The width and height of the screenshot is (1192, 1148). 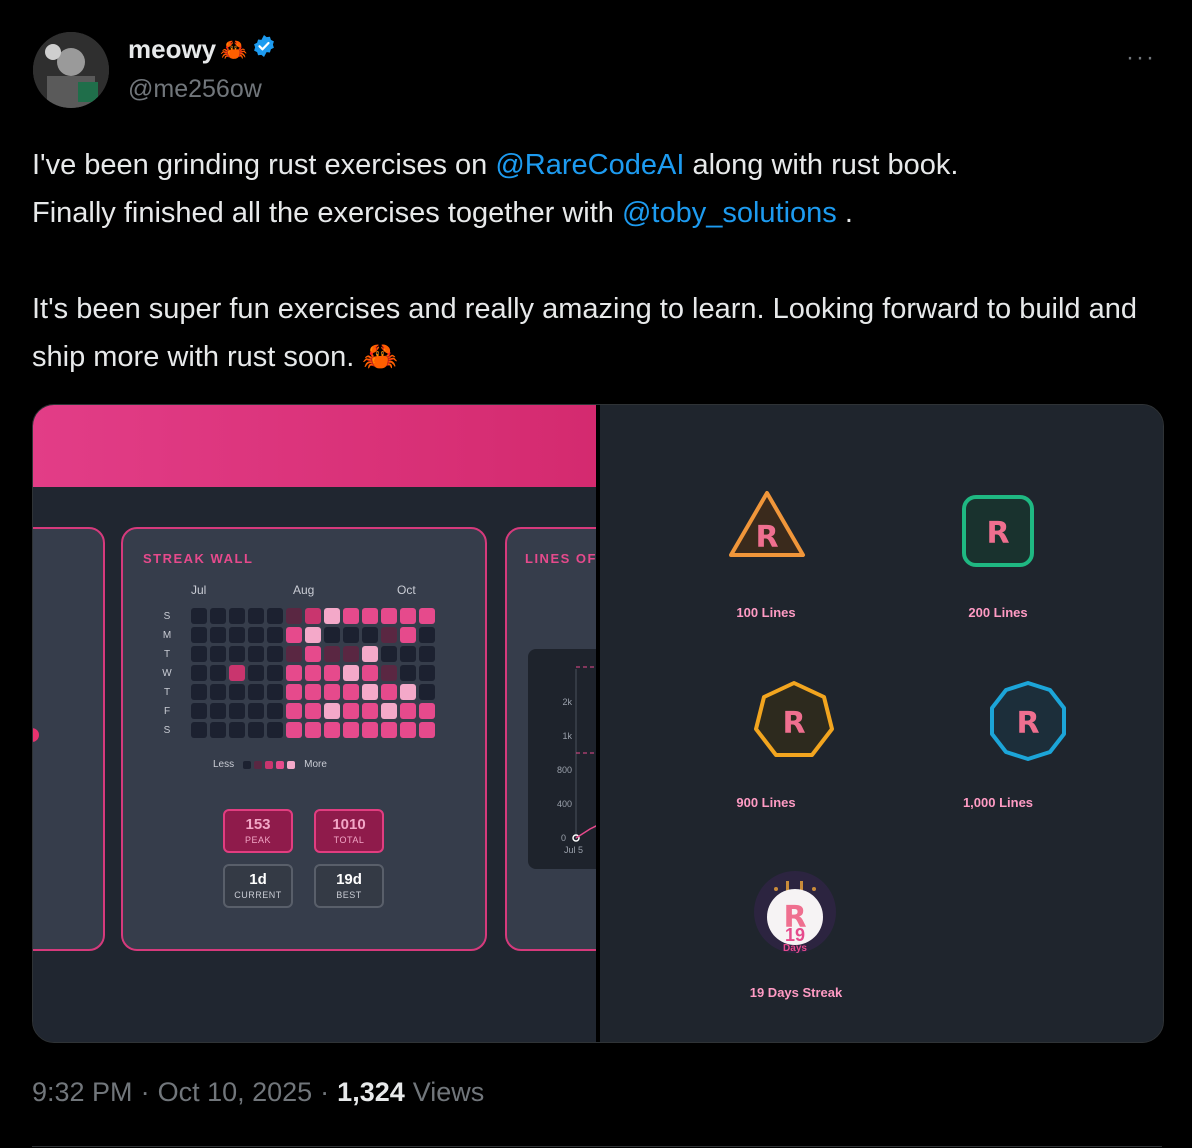 What do you see at coordinates (766, 802) in the screenshot?
I see `badge-label: 900 Lines` at bounding box center [766, 802].